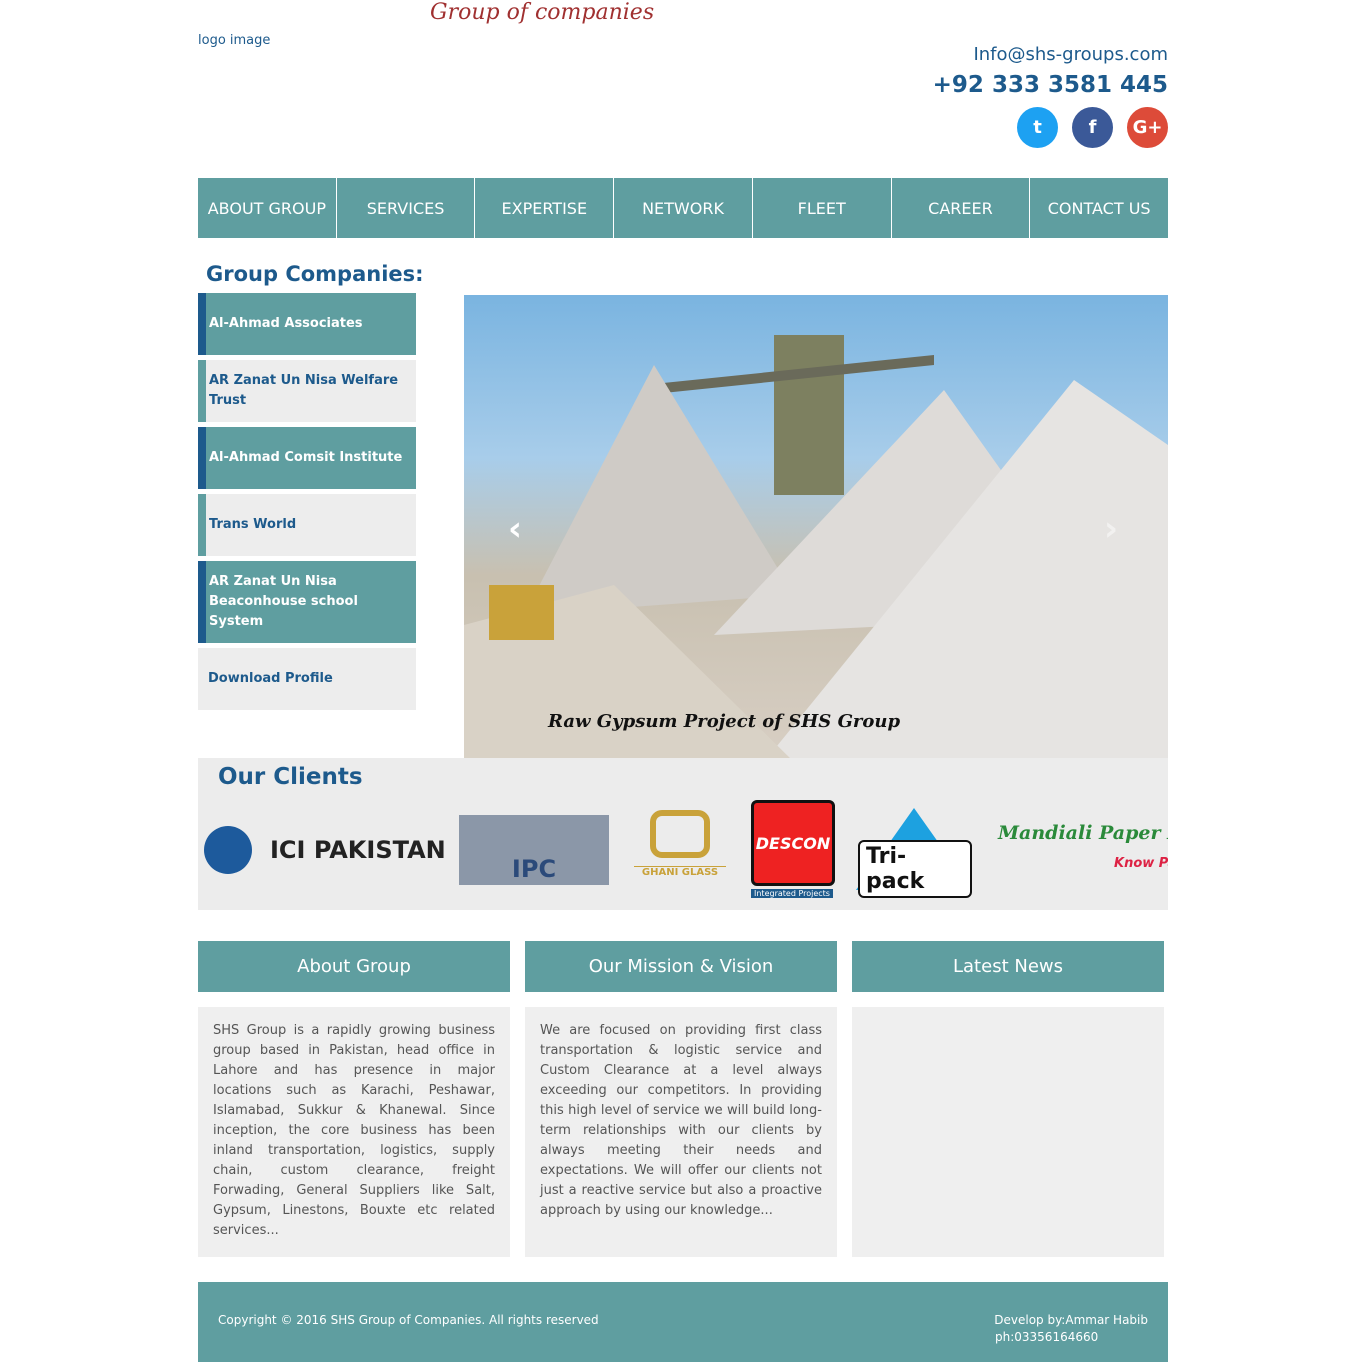 The height and width of the screenshot is (1362, 1366). I want to click on slider-next-arrow: ›, so click(1111, 529).